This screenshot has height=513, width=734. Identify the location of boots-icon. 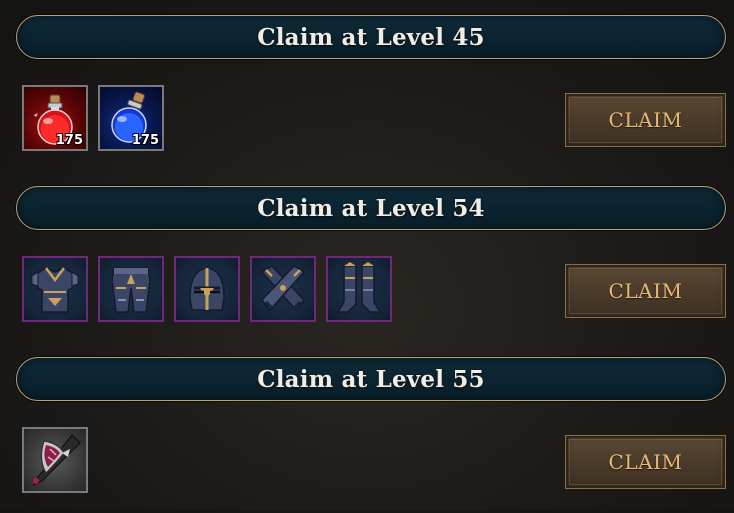
(359, 287).